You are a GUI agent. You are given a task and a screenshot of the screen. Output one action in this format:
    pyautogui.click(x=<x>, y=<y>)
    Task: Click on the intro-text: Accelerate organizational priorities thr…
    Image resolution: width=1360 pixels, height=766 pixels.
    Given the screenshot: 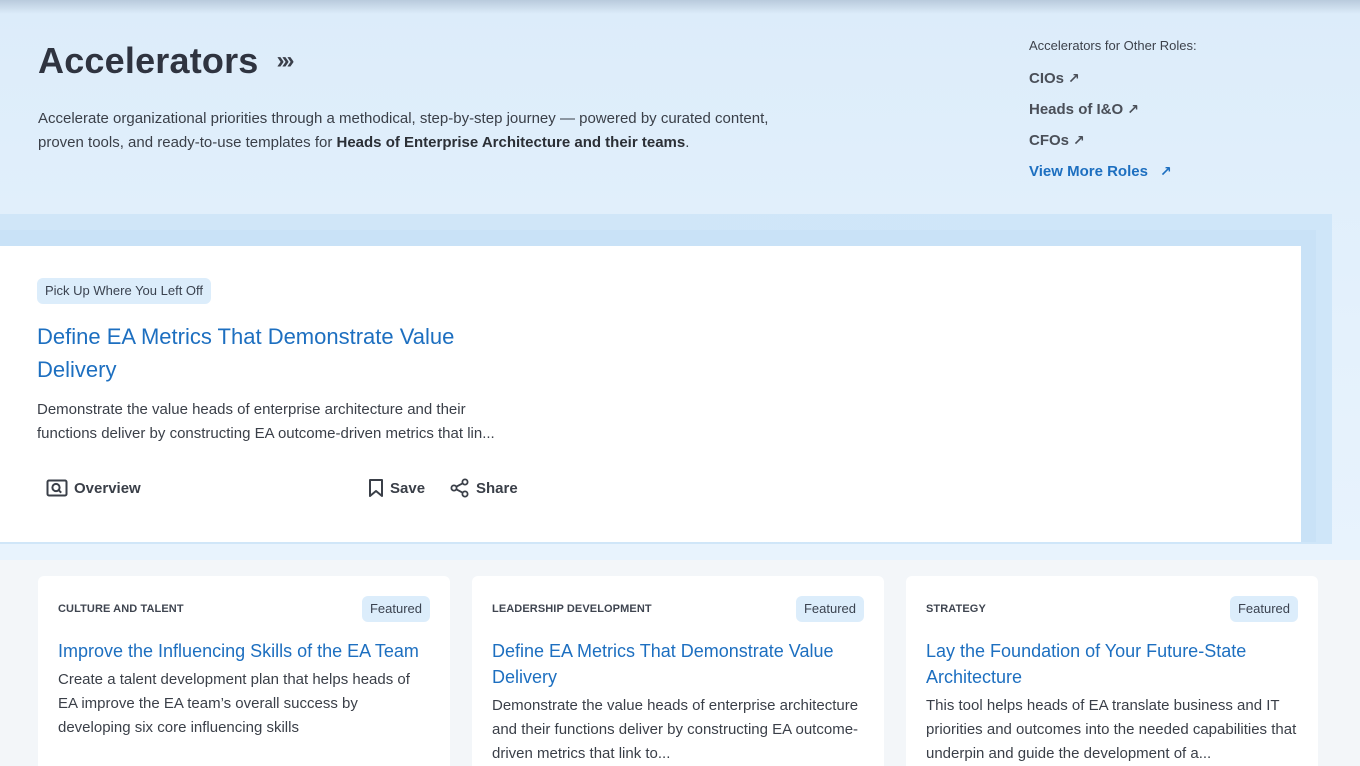 What is the action you would take?
    pyautogui.click(x=403, y=130)
    